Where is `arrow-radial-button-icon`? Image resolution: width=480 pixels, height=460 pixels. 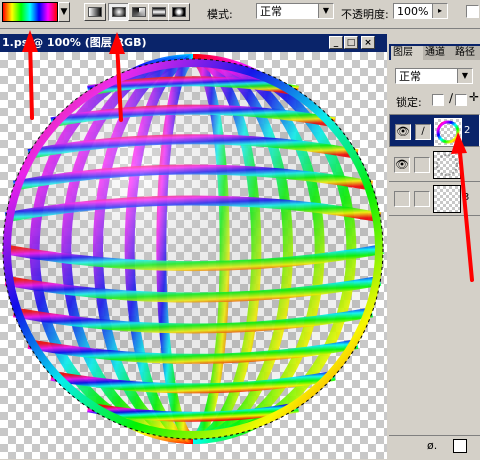 arrow-radial-button-icon is located at coordinates (117, 77).